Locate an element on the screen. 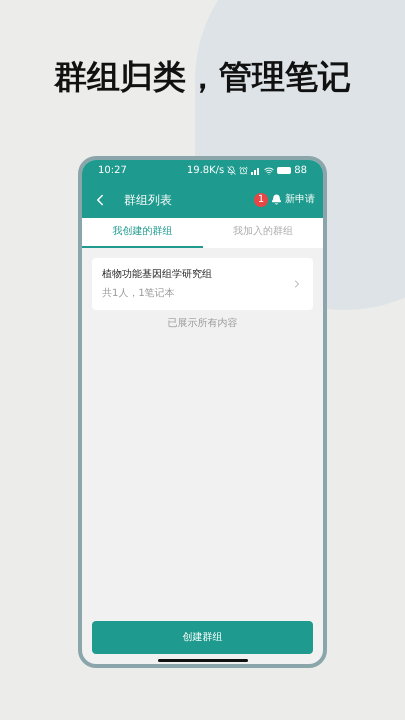  notification-badge: 1 is located at coordinates (261, 199).